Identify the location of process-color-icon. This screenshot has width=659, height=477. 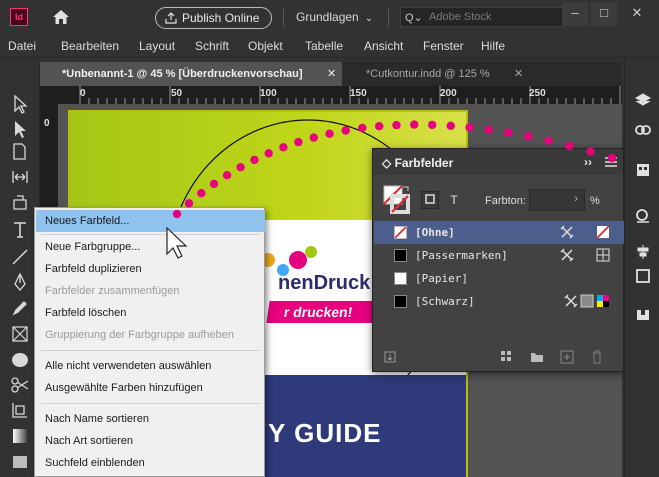
(587, 301).